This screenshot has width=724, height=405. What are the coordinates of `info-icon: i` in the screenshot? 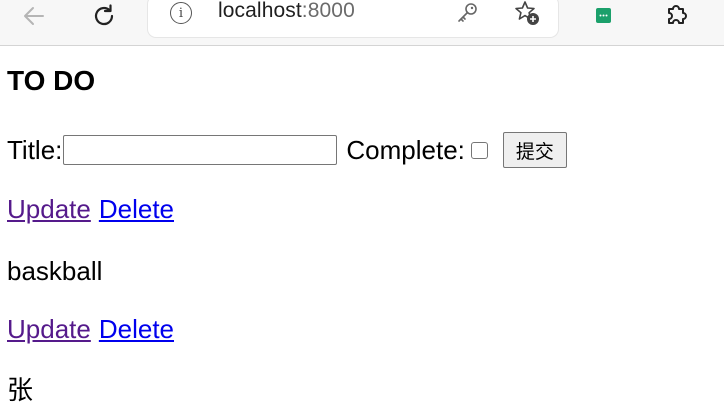 It's located at (181, 13).